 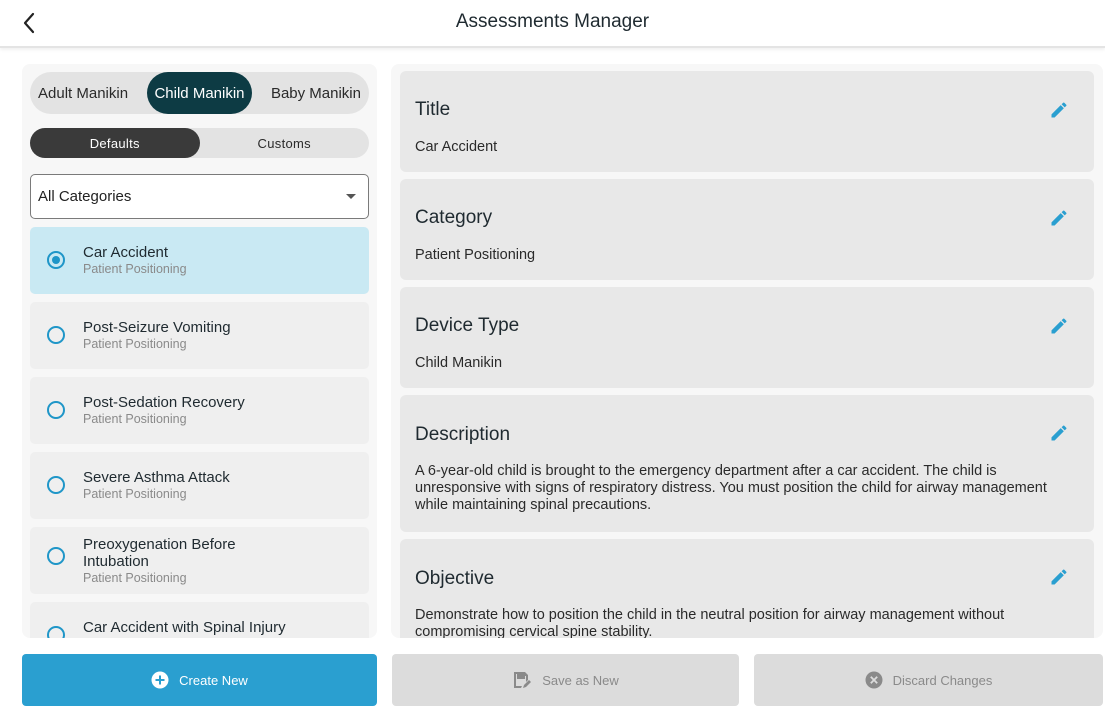 I want to click on edit-objective-button, so click(x=1059, y=577).